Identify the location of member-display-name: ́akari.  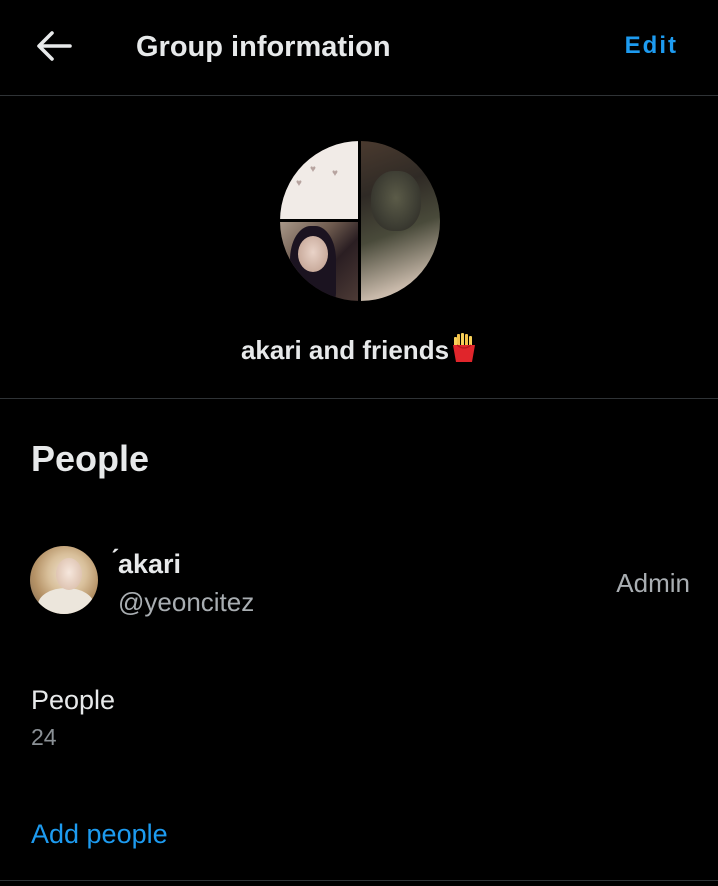
(150, 564).